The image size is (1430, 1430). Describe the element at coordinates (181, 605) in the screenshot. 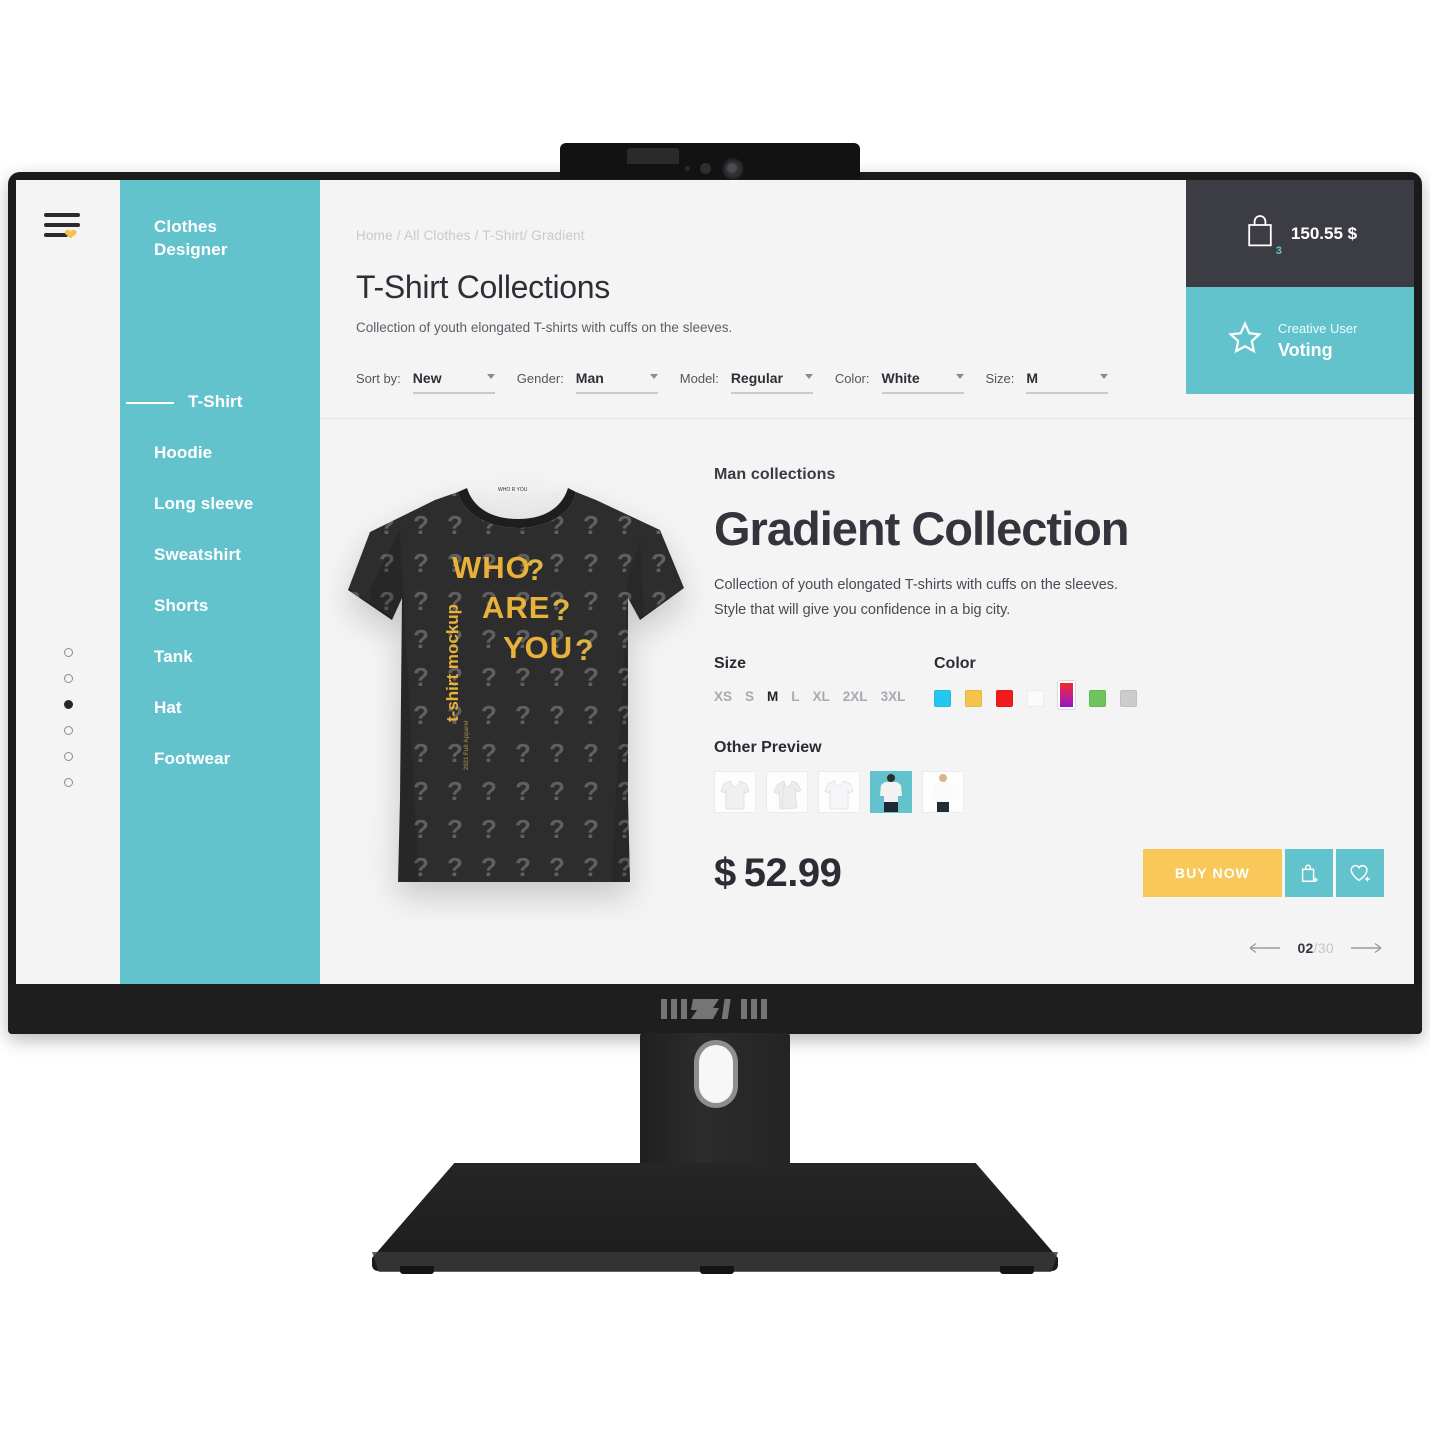

I see `sidebar-item-label: Shorts` at that location.